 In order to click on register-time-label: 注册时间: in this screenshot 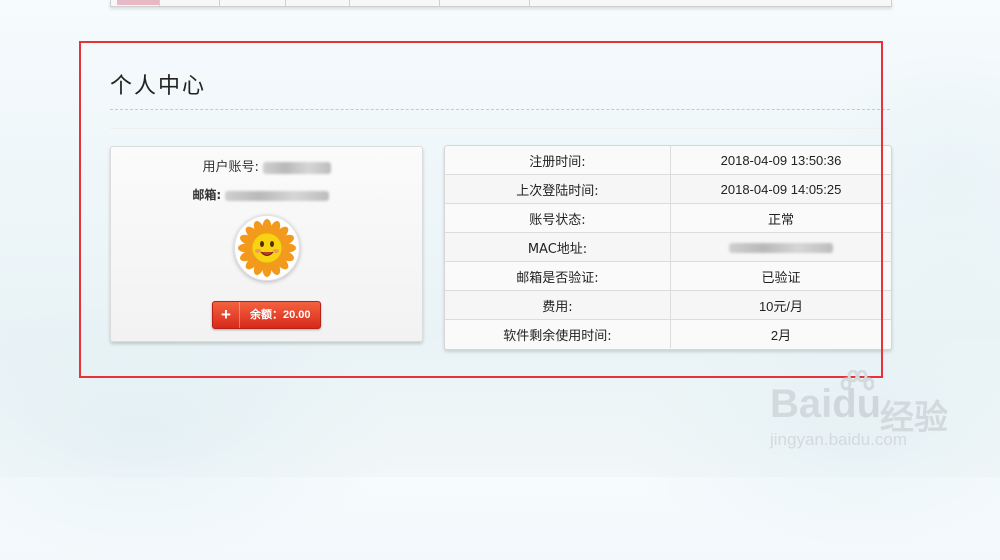, I will do `click(558, 160)`.